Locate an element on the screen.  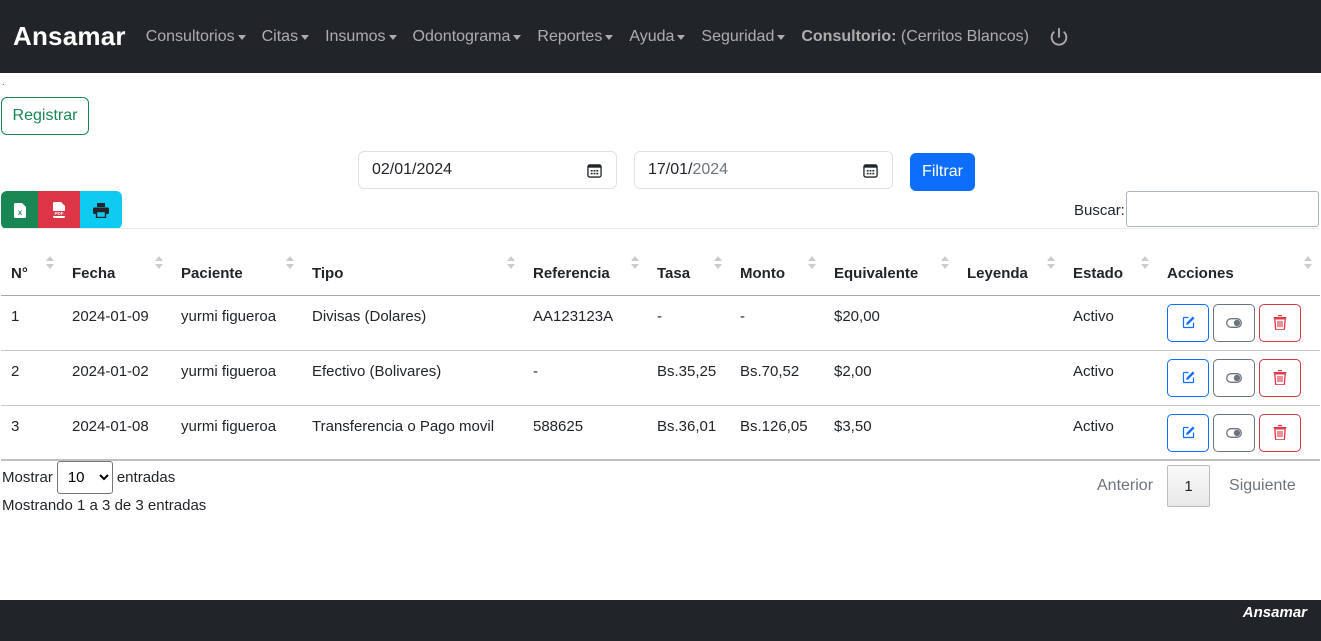
menu-citas: Citas is located at coordinates (285, 37).